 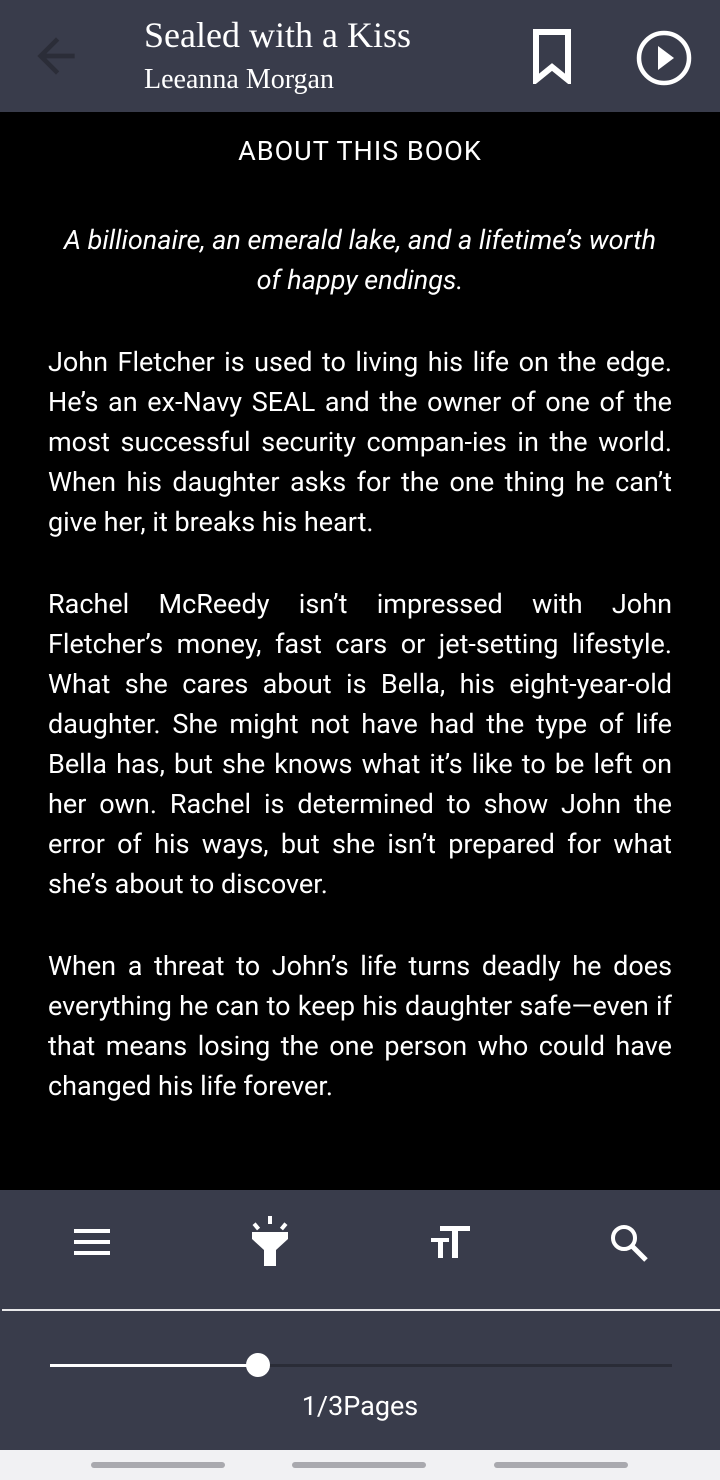 I want to click on highlight-button, so click(x=270, y=1242).